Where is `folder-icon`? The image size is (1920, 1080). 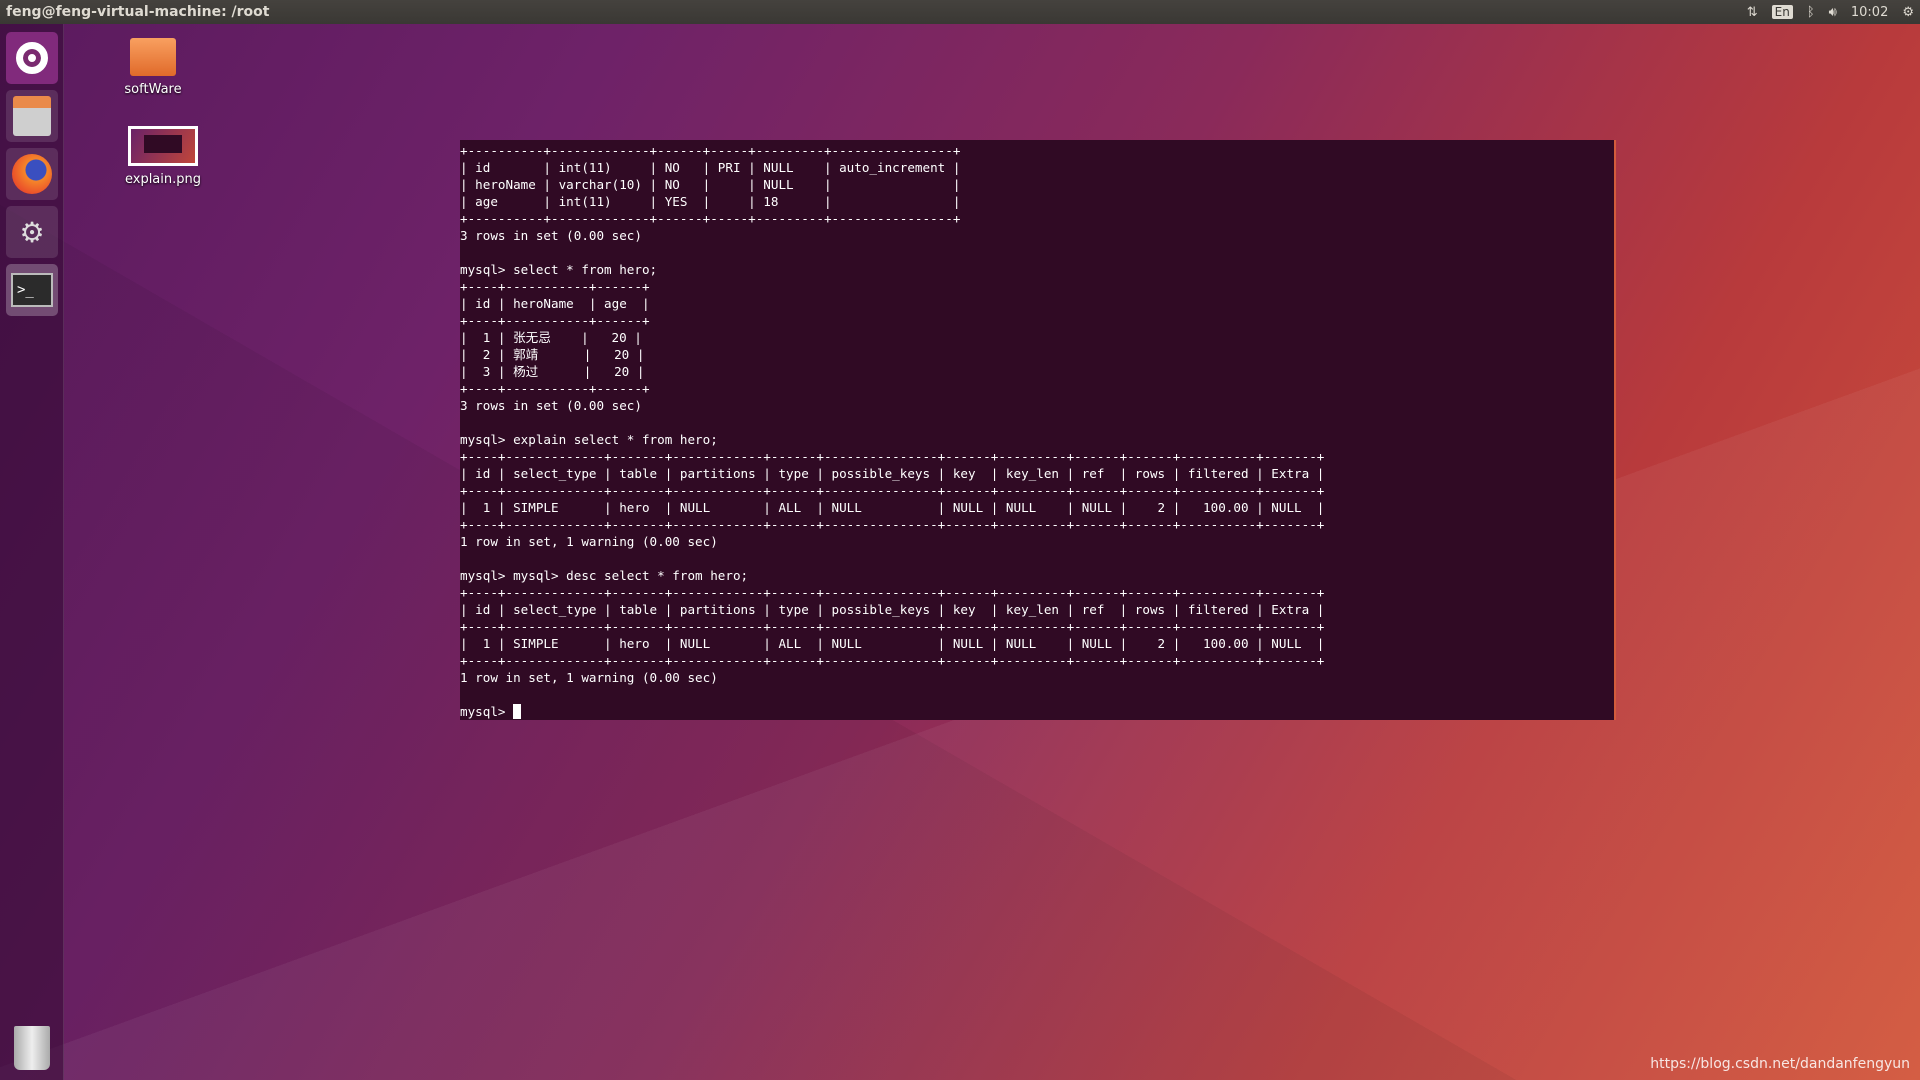 folder-icon is located at coordinates (153, 57).